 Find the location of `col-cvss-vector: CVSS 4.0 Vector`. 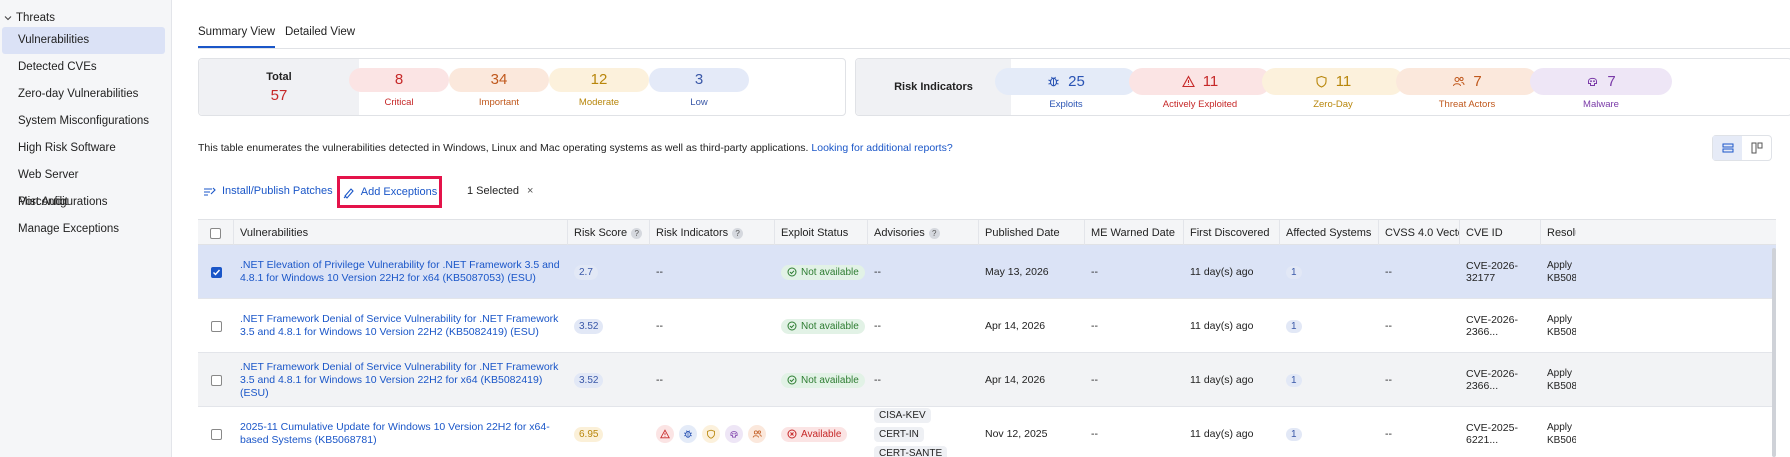

col-cvss-vector: CVSS 4.0 Vector is located at coordinates (1419, 233).